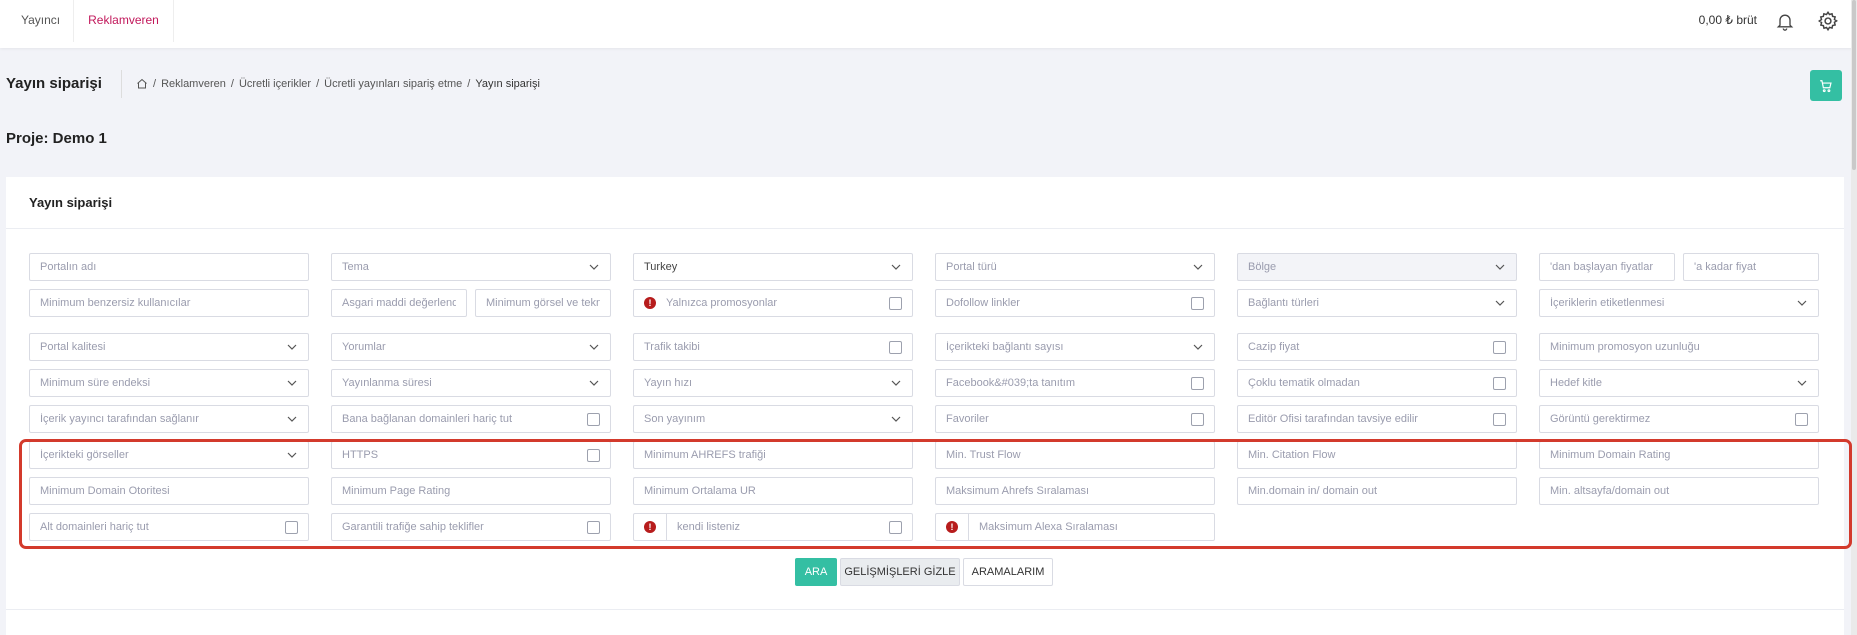  Describe the element at coordinates (1274, 347) in the screenshot. I see `field-text: Cazip fiyat` at that location.